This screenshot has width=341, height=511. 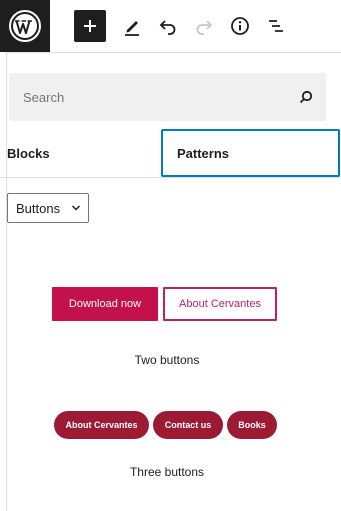 I want to click on about-cervantes-pill-preview: About Cervantes, so click(x=101, y=425).